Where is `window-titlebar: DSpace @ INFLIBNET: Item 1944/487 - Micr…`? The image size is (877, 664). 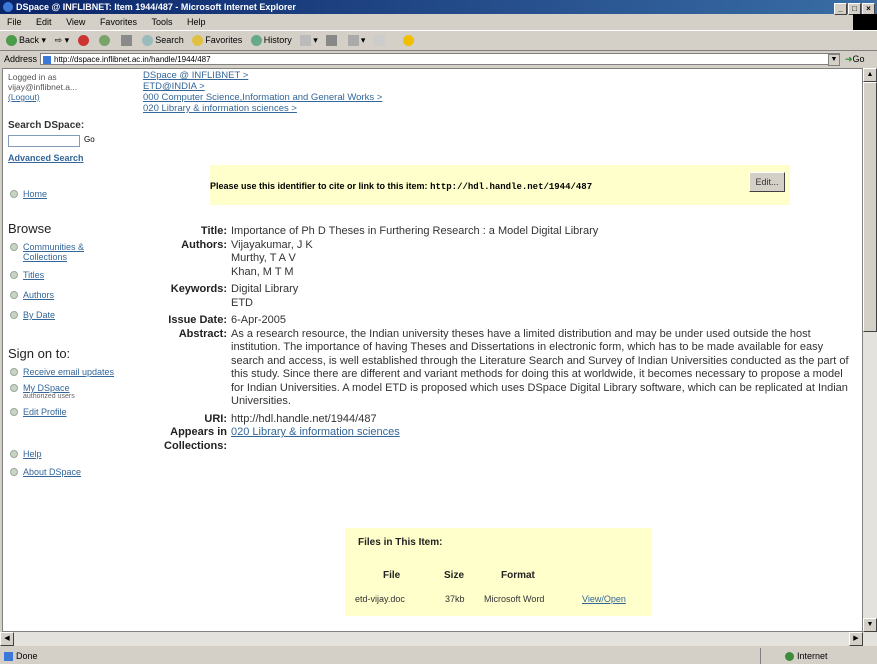 window-titlebar: DSpace @ INFLIBNET: Item 1944/487 - Micr… is located at coordinates (438, 7).